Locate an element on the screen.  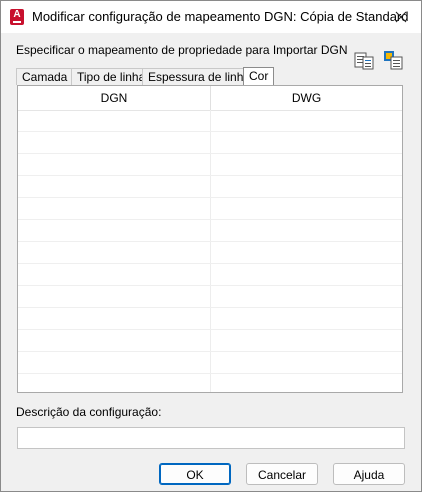
tab-camada: Camada is located at coordinates (45, 76).